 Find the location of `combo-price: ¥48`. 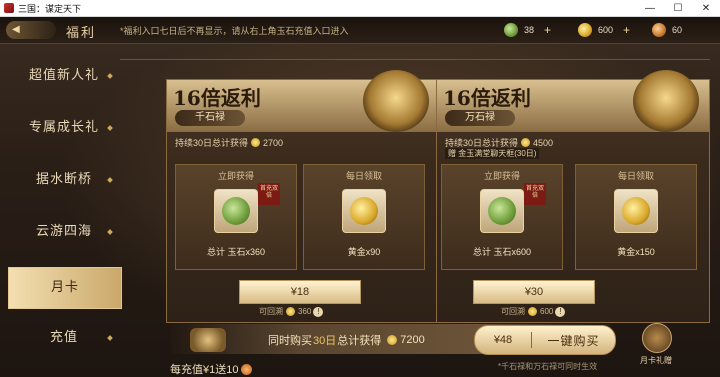

combo-price: ¥48 is located at coordinates (503, 340).